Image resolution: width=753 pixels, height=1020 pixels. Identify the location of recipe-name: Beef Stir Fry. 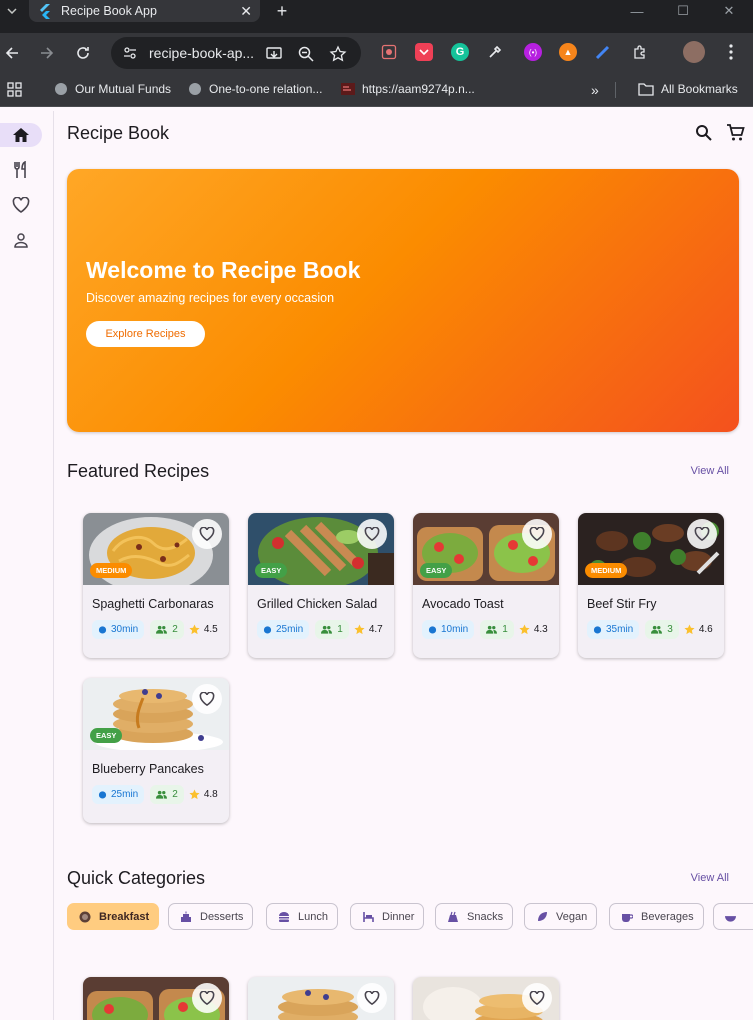
(622, 604).